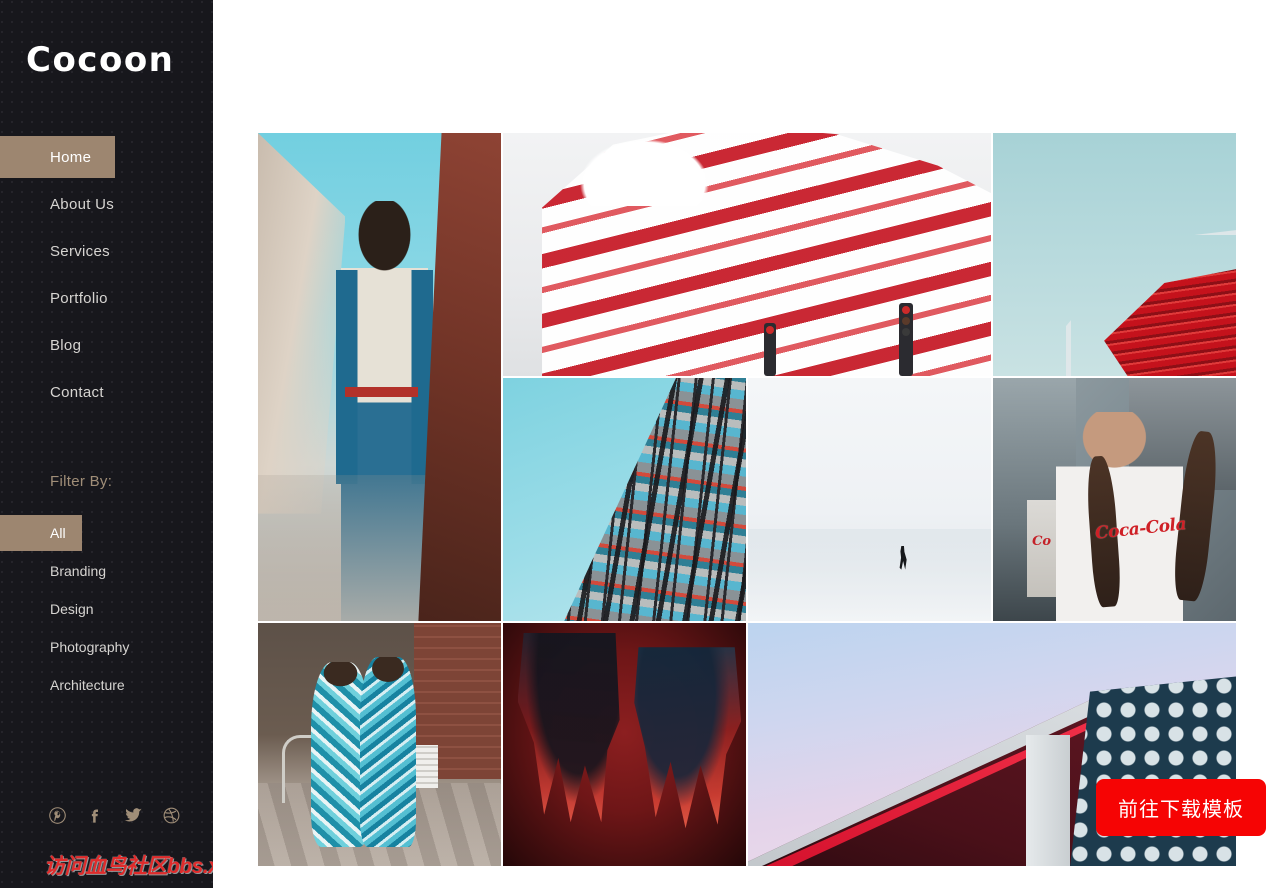  I want to click on gallery-item-man-in-street, so click(379, 377).